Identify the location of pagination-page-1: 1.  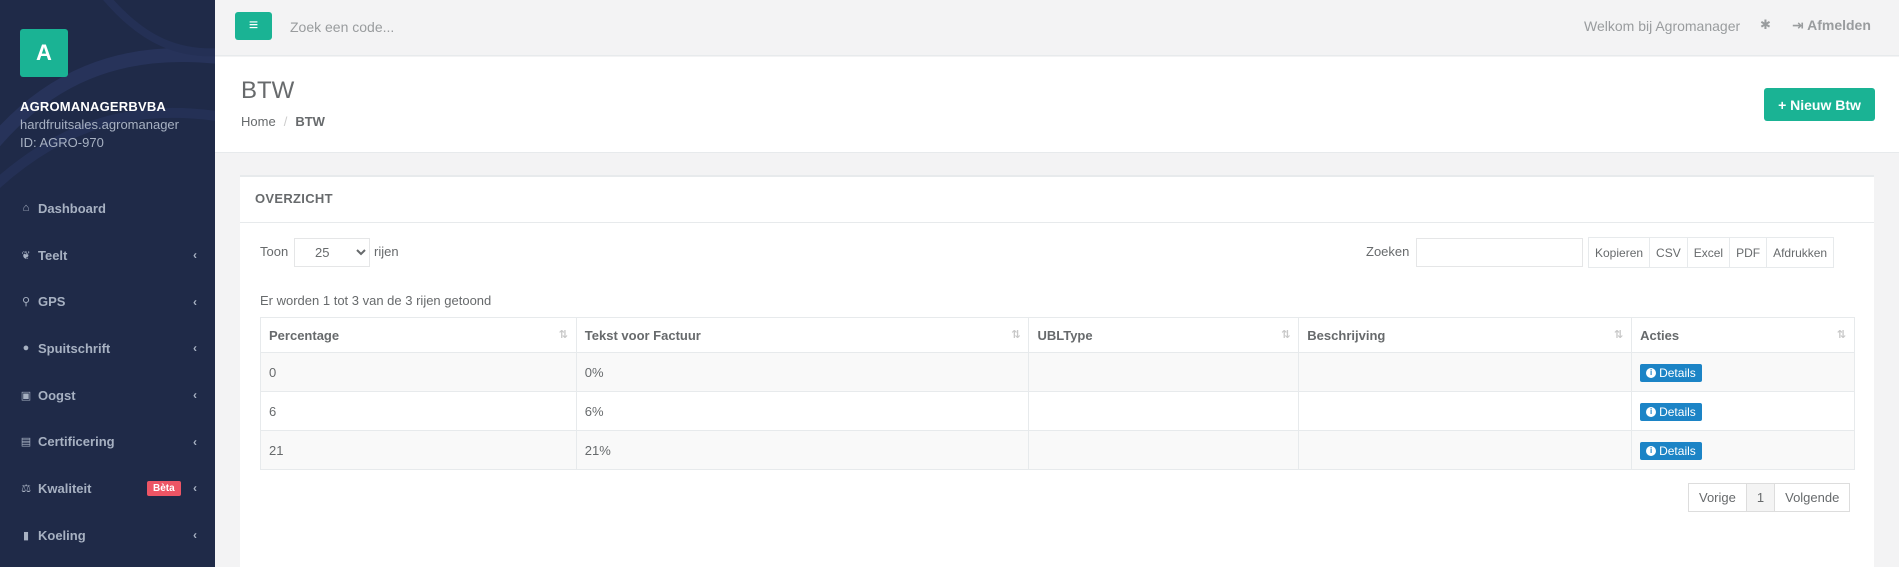
(1760, 497).